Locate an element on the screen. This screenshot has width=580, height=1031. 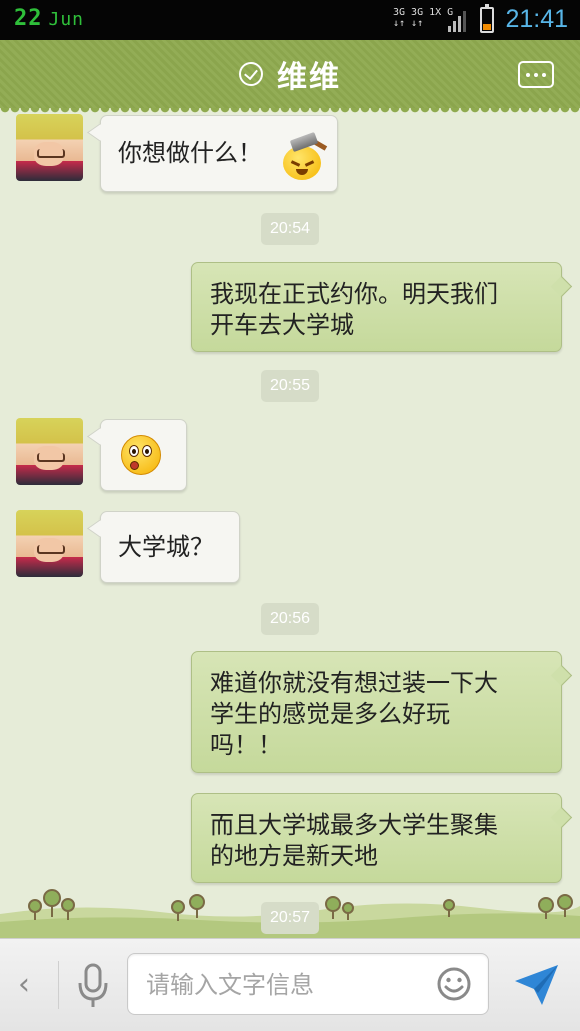
outgoing-message: 我现在正式约你。明天我们 开车去大学城 is located at coordinates (376, 307).